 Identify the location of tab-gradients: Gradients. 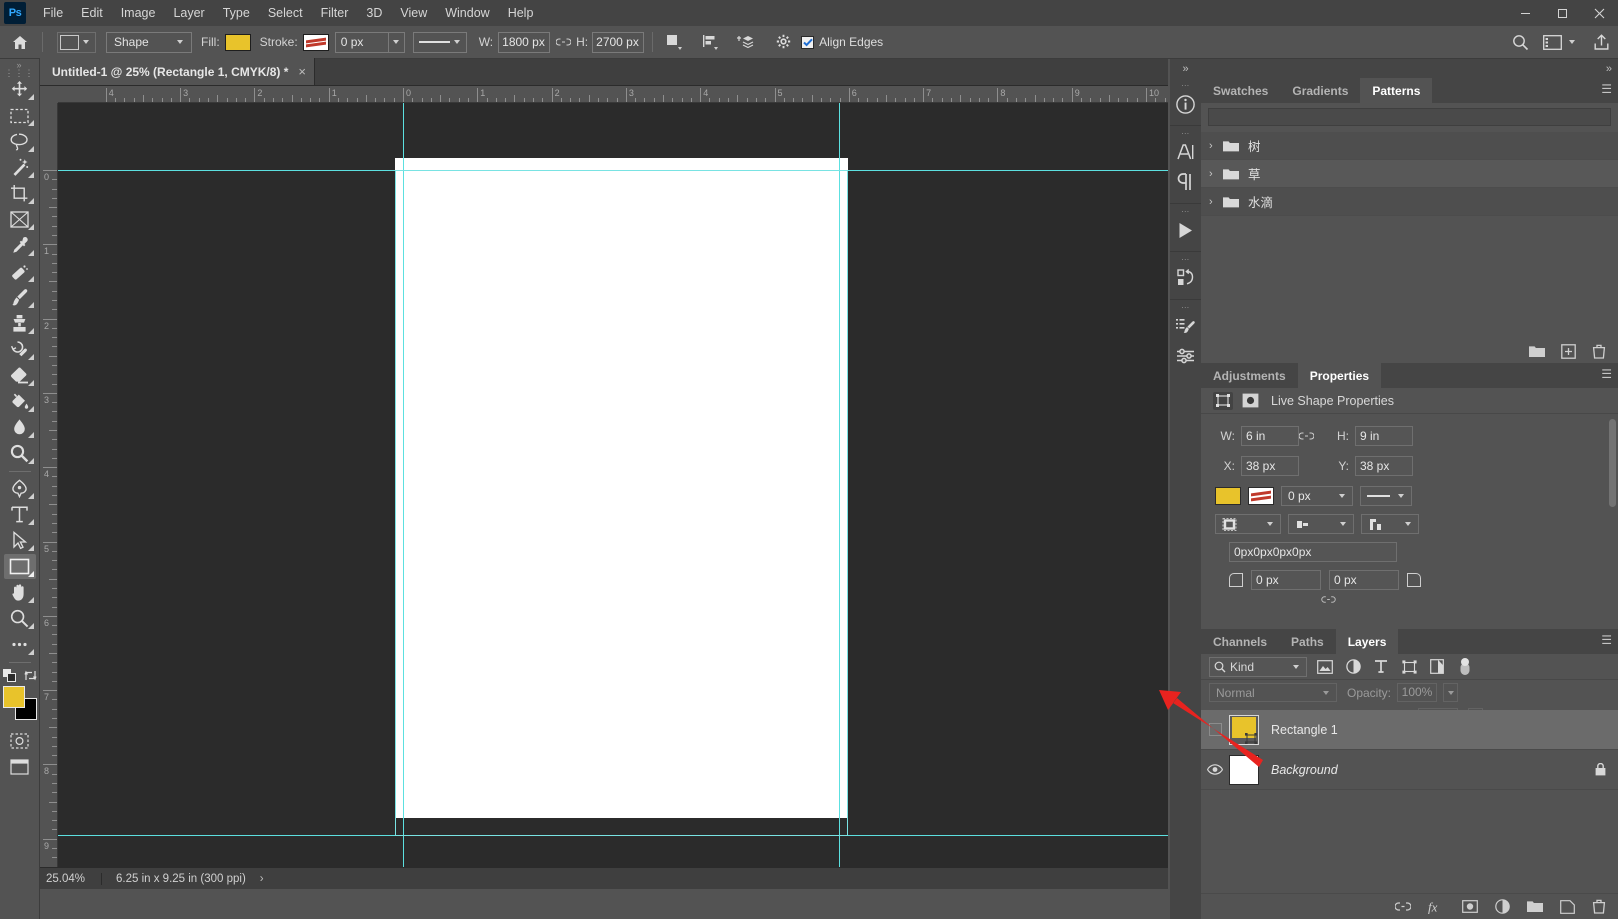
(1320, 90).